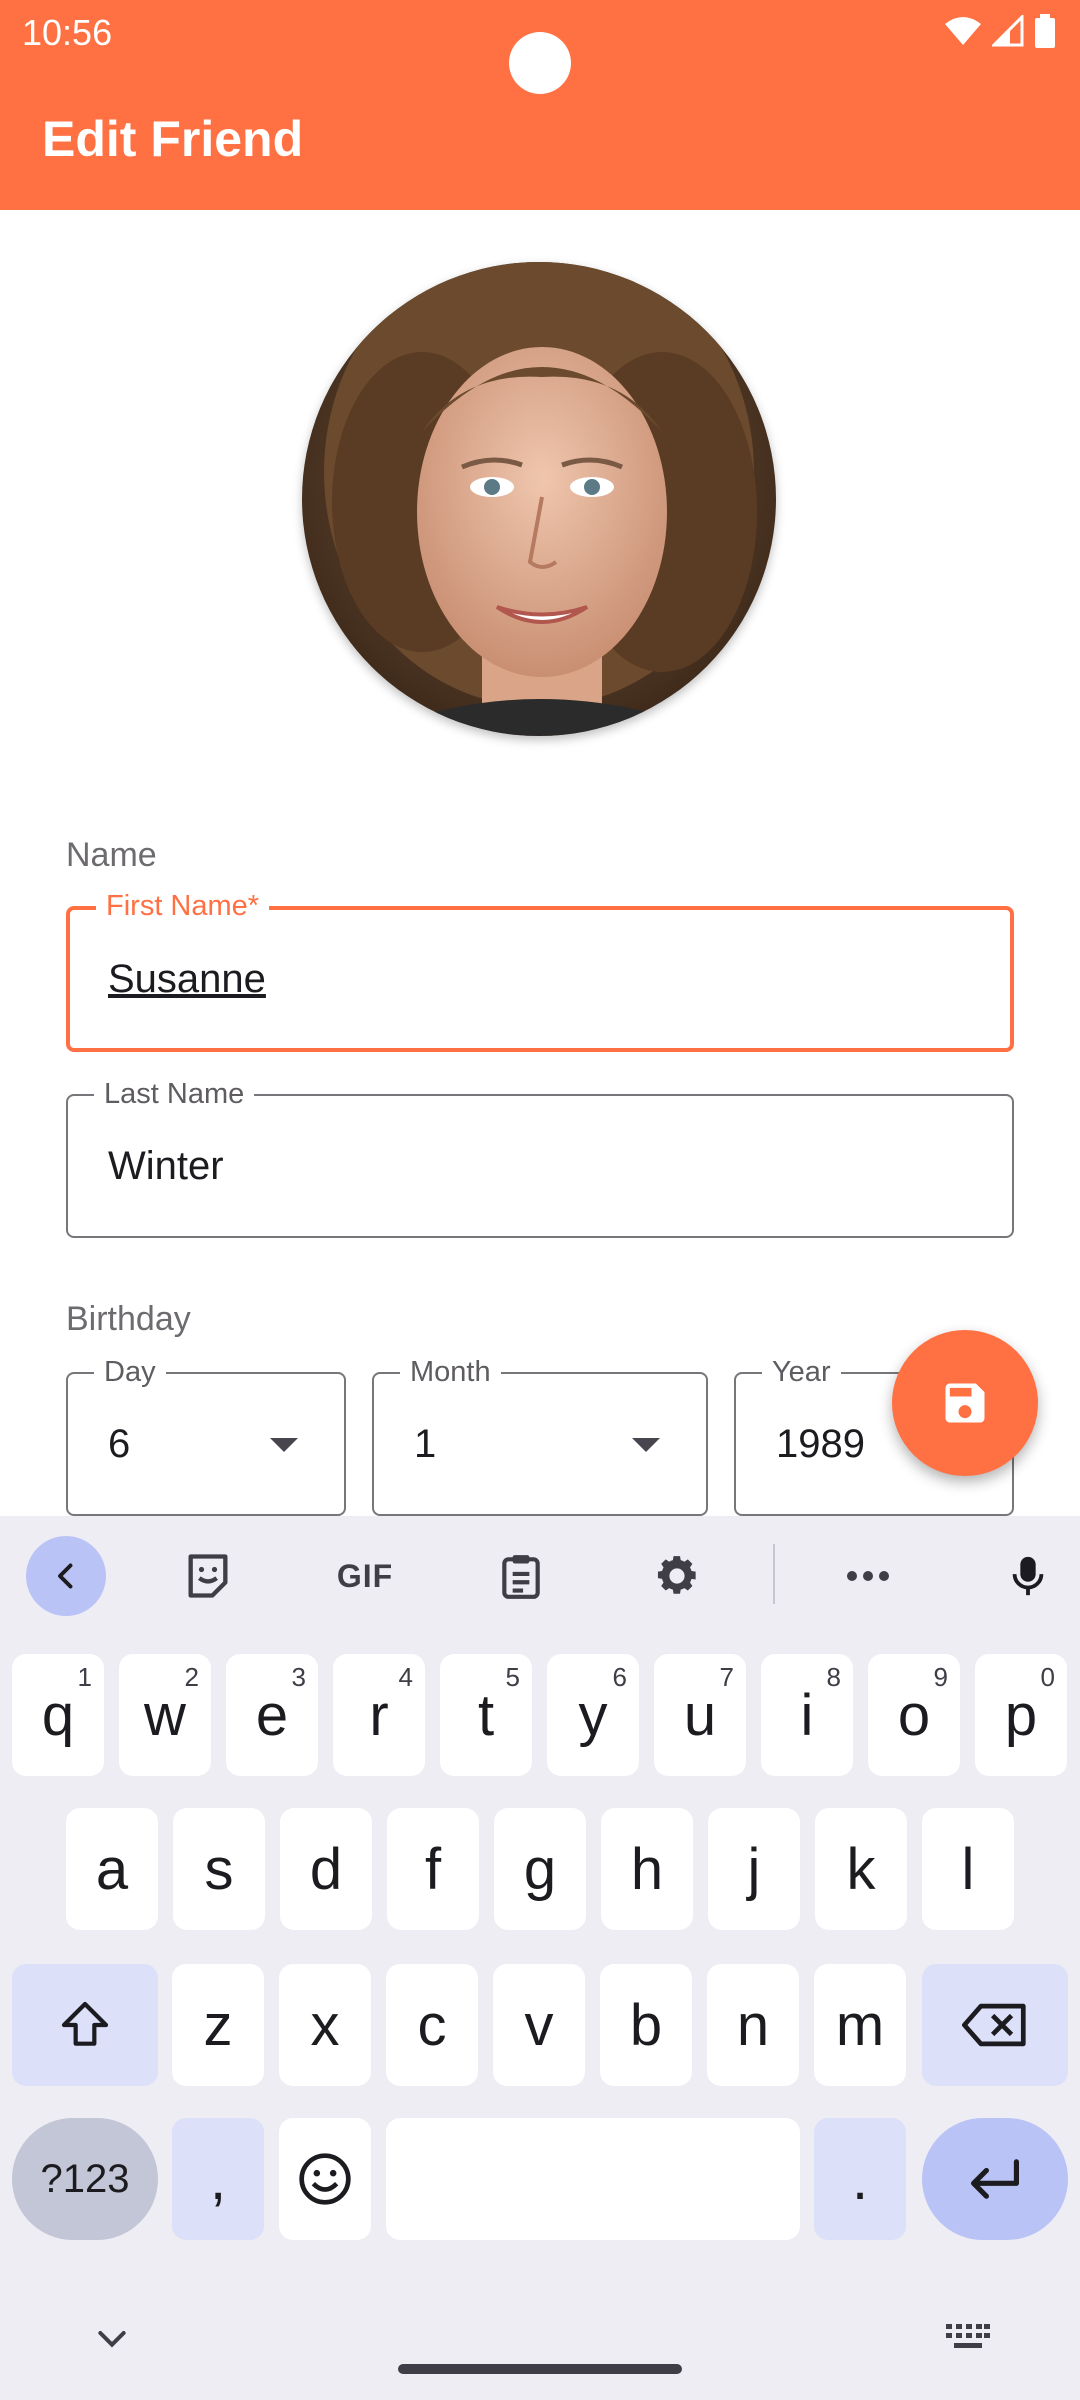 This screenshot has height=2400, width=1080. Describe the element at coordinates (968, 1869) in the screenshot. I see `key-l: l` at that location.